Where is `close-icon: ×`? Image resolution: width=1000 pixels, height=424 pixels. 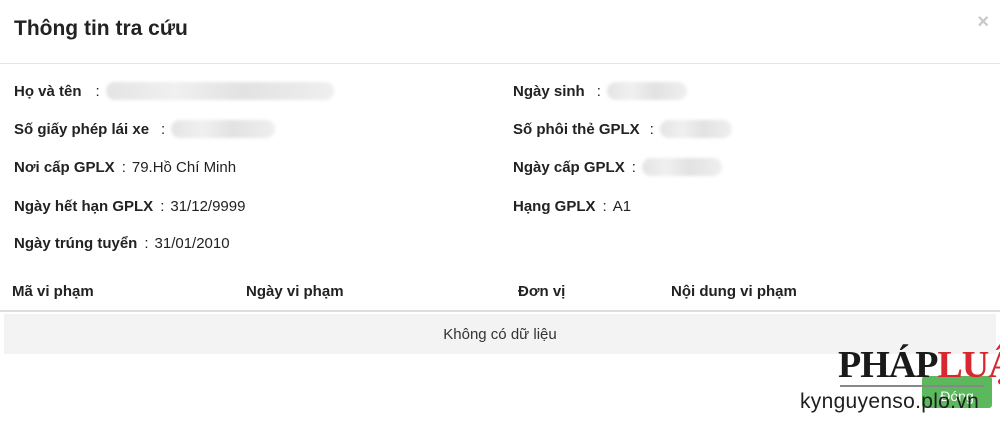 close-icon: × is located at coordinates (983, 22).